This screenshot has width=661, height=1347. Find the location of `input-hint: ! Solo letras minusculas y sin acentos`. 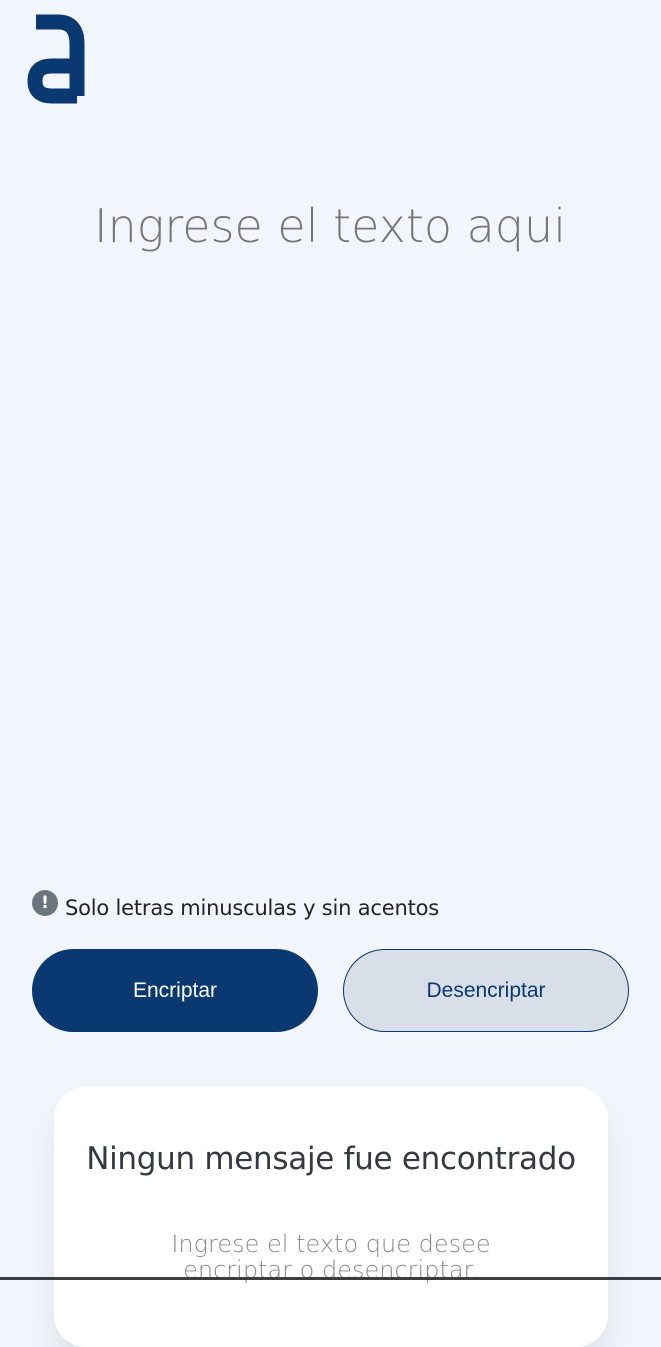

input-hint: ! Solo letras minusculas y sin acentos is located at coordinates (235, 905).